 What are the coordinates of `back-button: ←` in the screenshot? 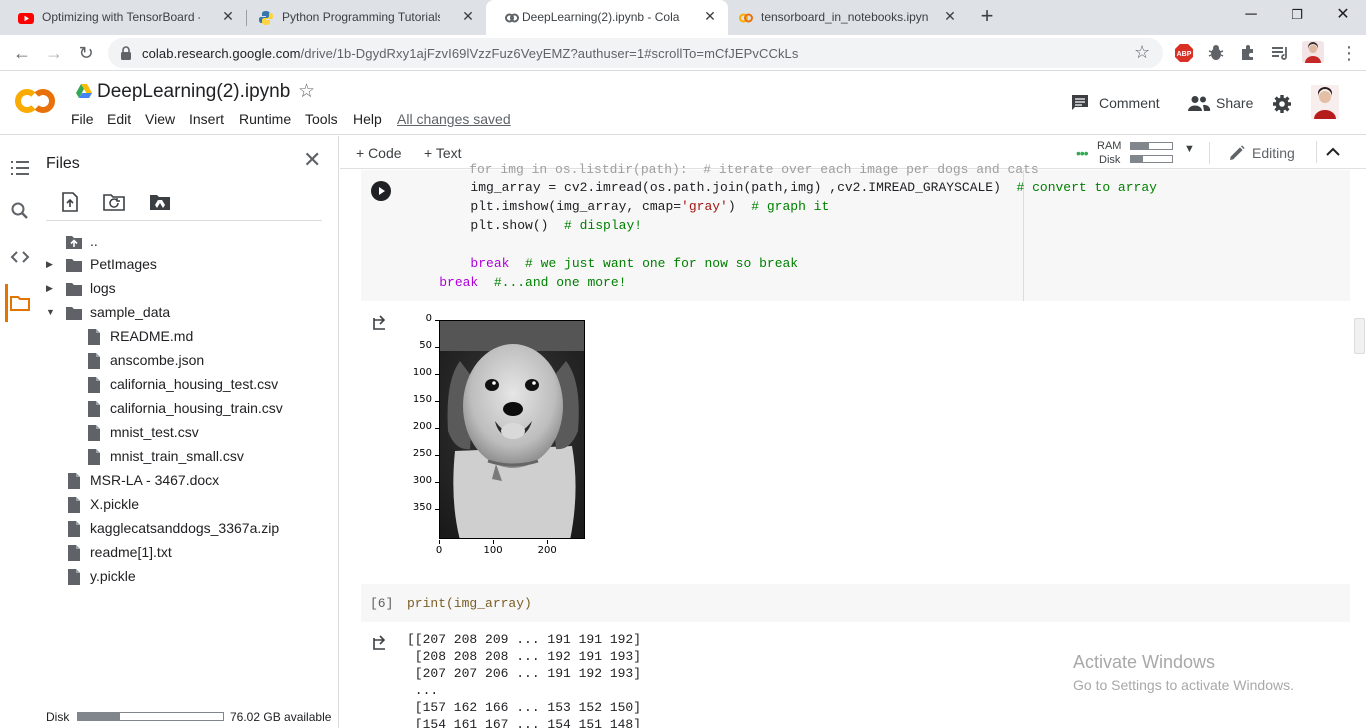 It's located at (22, 53).